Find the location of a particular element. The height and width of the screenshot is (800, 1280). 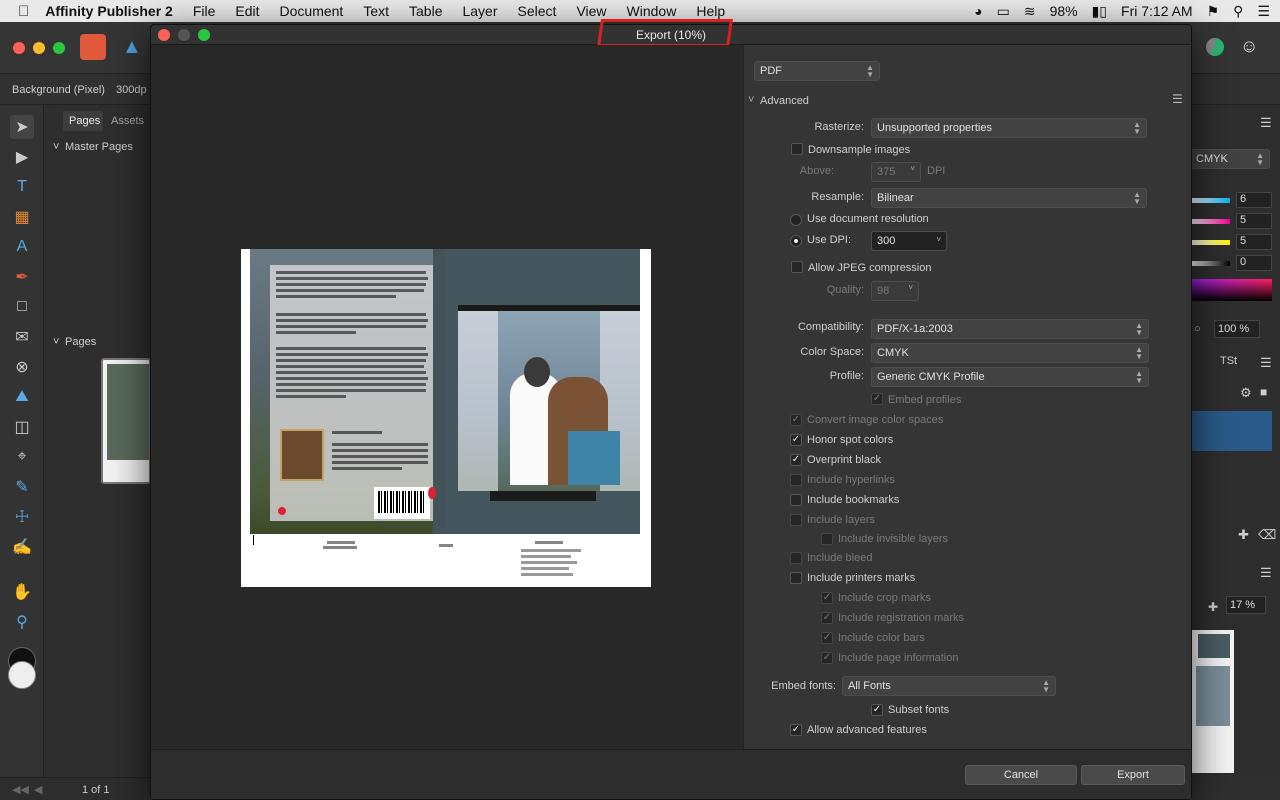

include-hyperlinks-checkbox is located at coordinates (796, 480).